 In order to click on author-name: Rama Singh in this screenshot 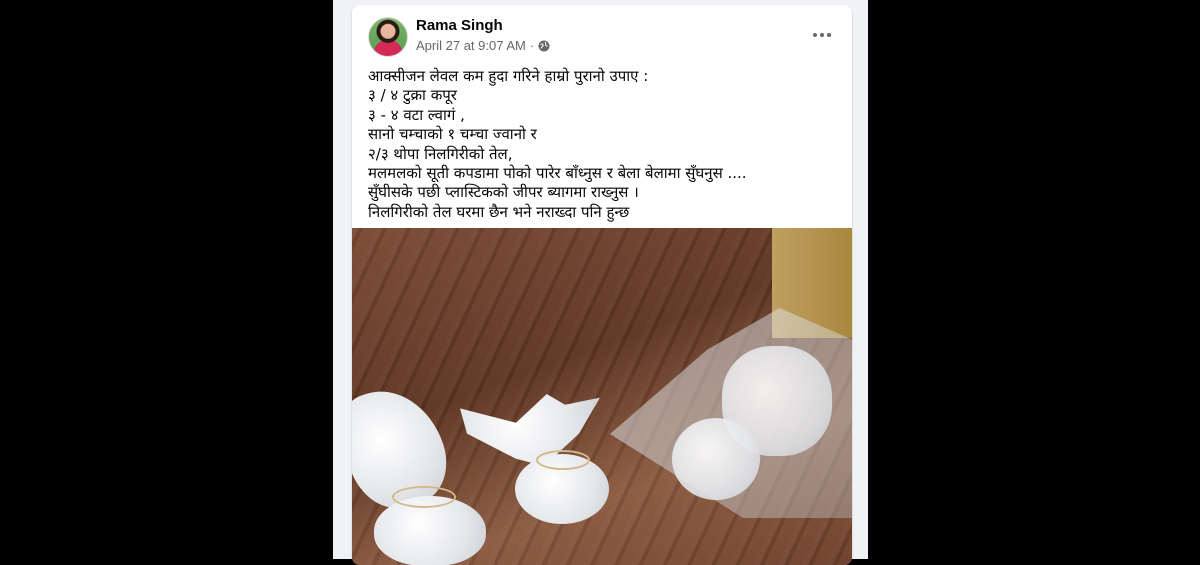, I will do `click(459, 25)`.